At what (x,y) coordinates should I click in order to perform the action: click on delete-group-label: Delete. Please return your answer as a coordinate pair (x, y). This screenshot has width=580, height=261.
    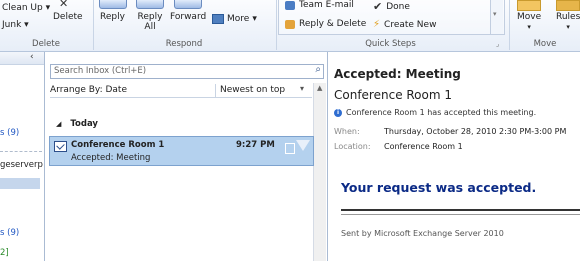
    Looking at the image, I should click on (46, 44).